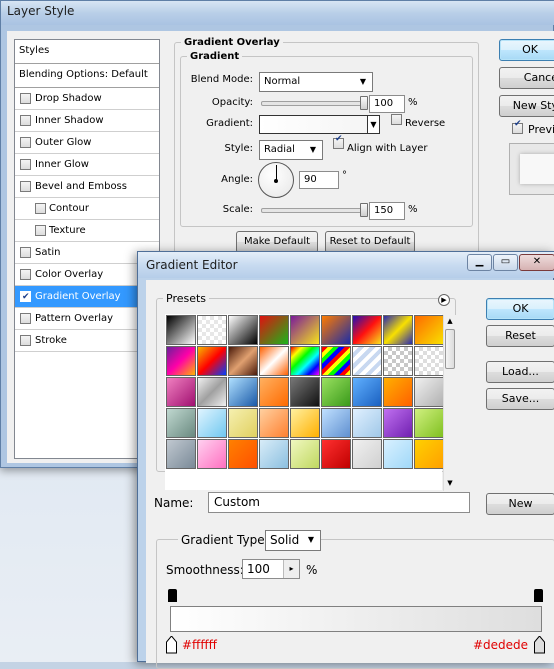 This screenshot has width=554, height=669. I want to click on style-item: Contour, so click(87, 209).